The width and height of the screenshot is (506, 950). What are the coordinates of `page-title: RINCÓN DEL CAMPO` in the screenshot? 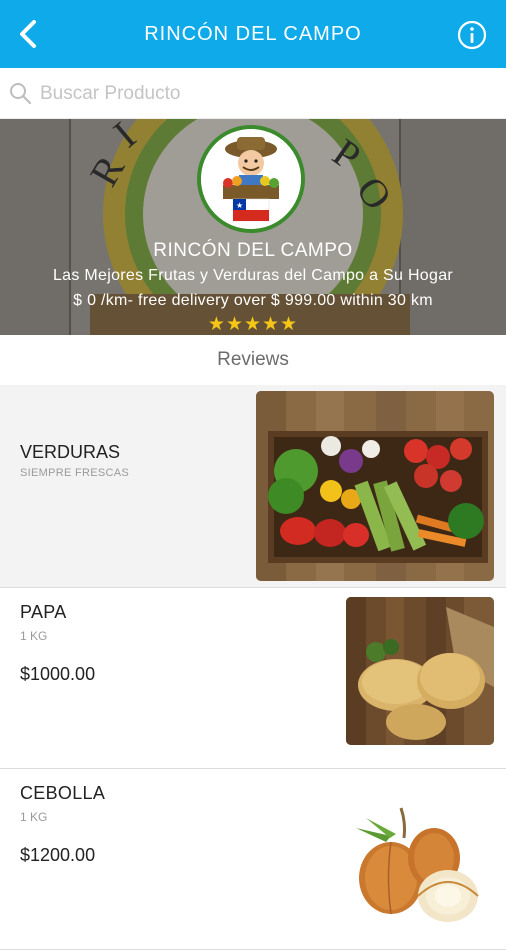 It's located at (253, 34).